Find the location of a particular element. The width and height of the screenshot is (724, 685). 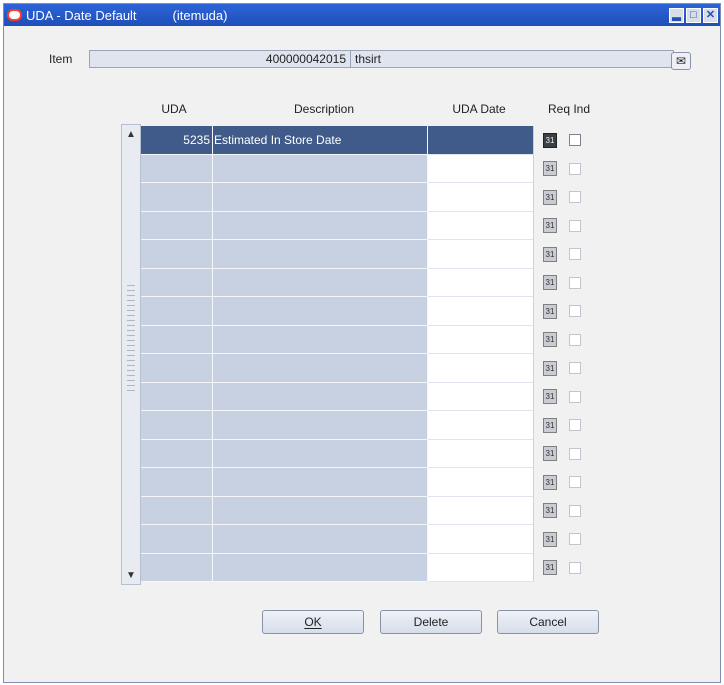

uda-cell: 5235 is located at coordinates (177, 140).